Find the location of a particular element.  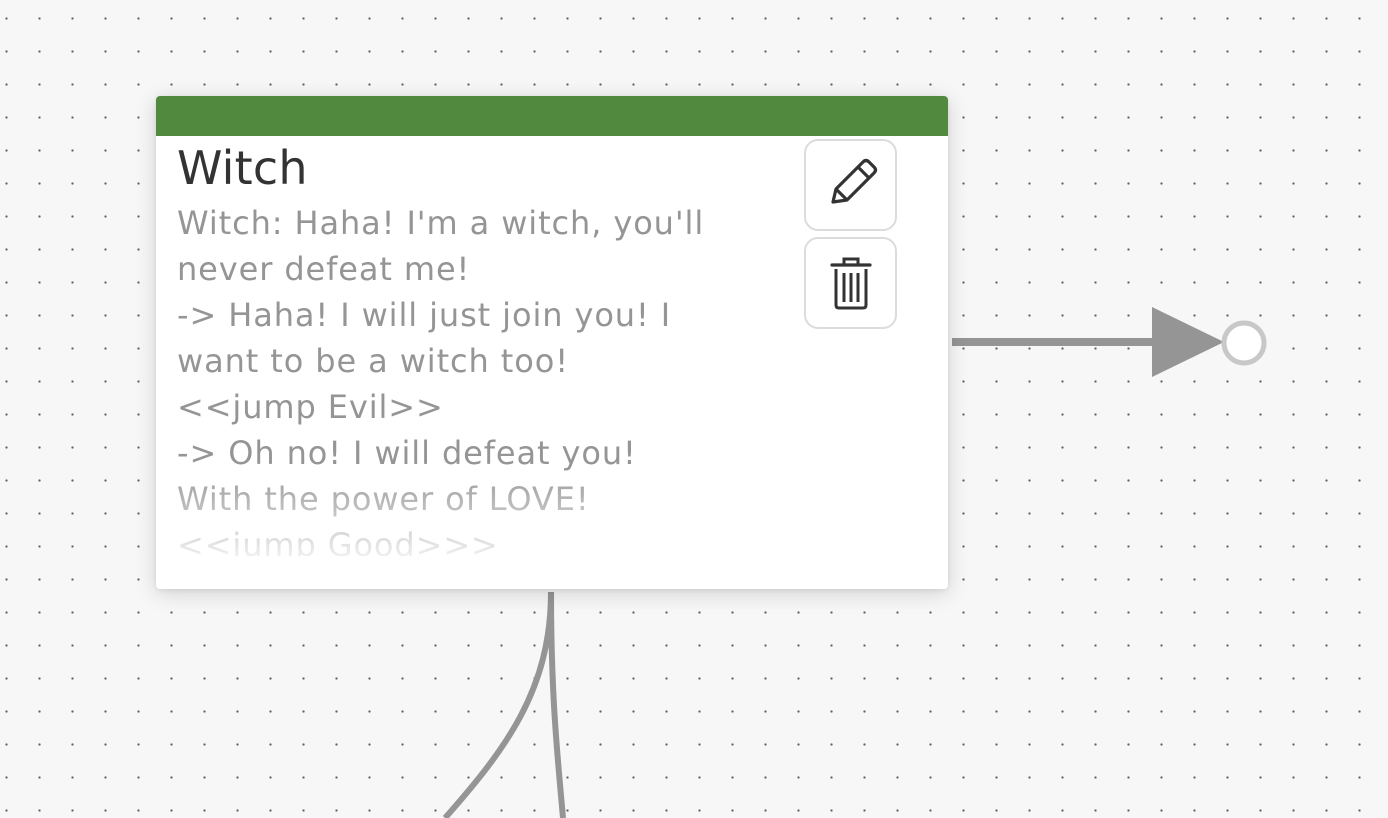

edit-button is located at coordinates (850, 185).